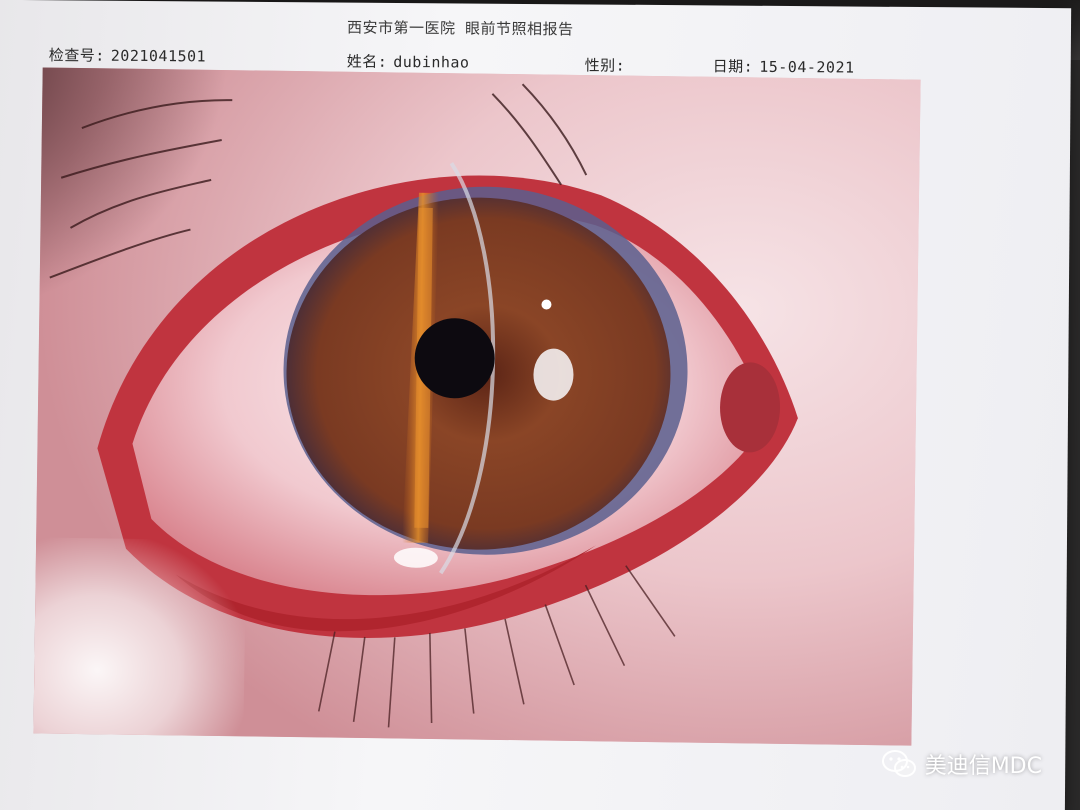 This screenshot has width=1080, height=810. I want to click on exam-number-field: 检查号: 2021041501, so click(128, 55).